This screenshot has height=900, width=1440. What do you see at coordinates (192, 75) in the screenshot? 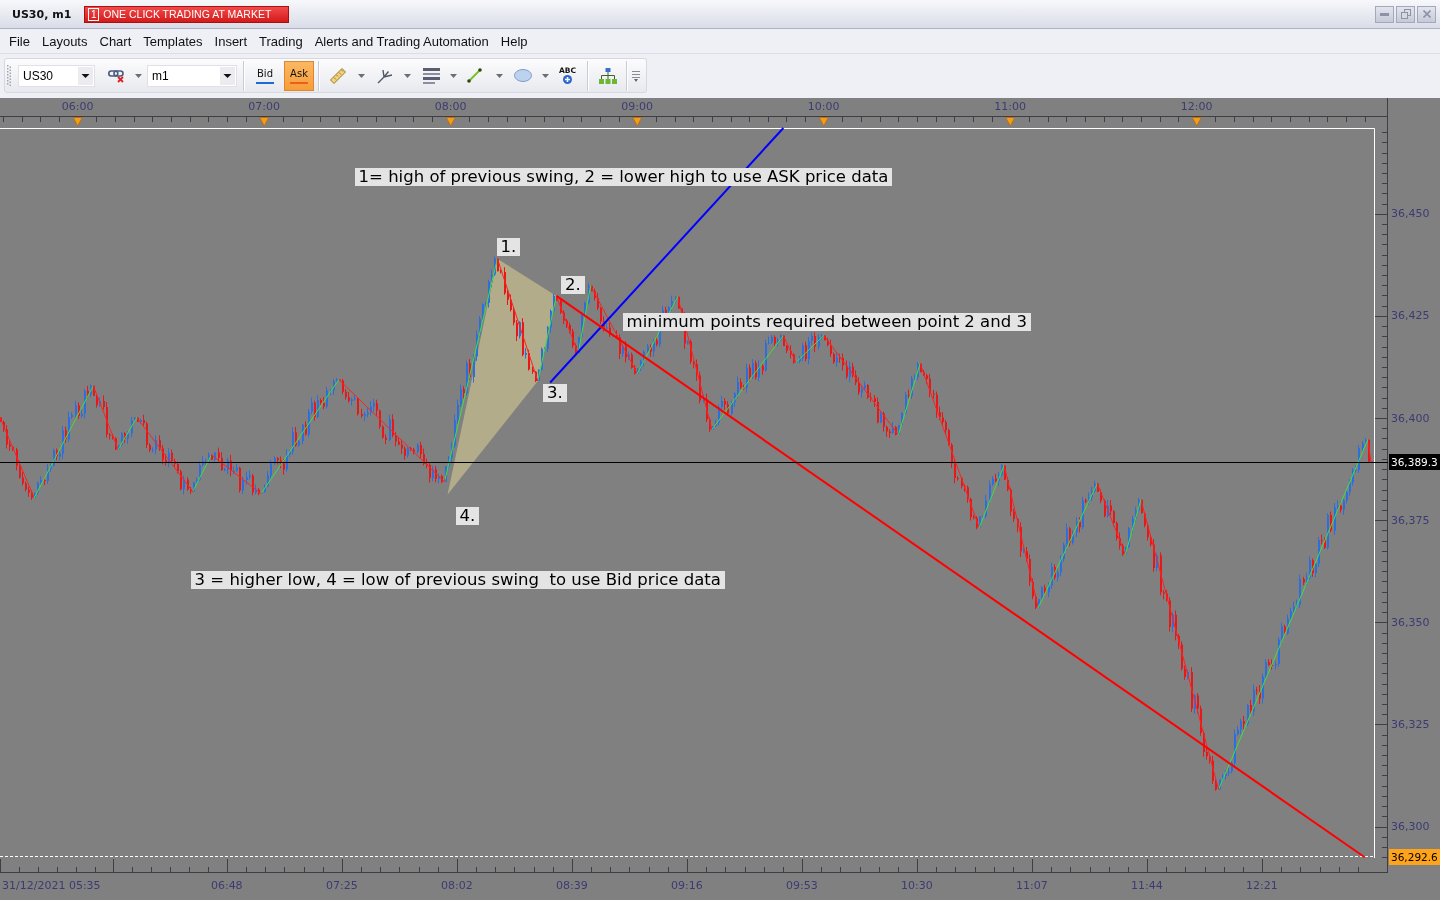
I see `timeframe-field: m1` at bounding box center [192, 75].